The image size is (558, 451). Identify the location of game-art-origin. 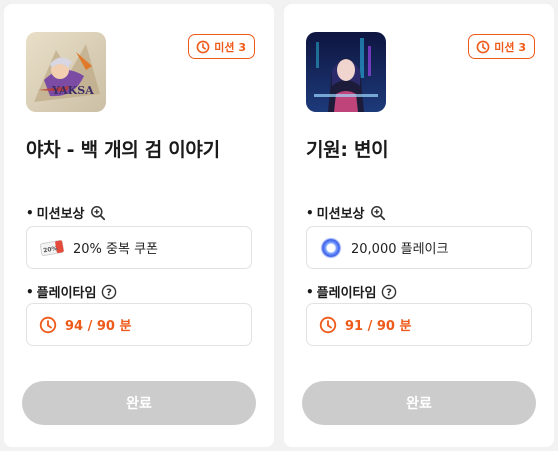
(346, 72).